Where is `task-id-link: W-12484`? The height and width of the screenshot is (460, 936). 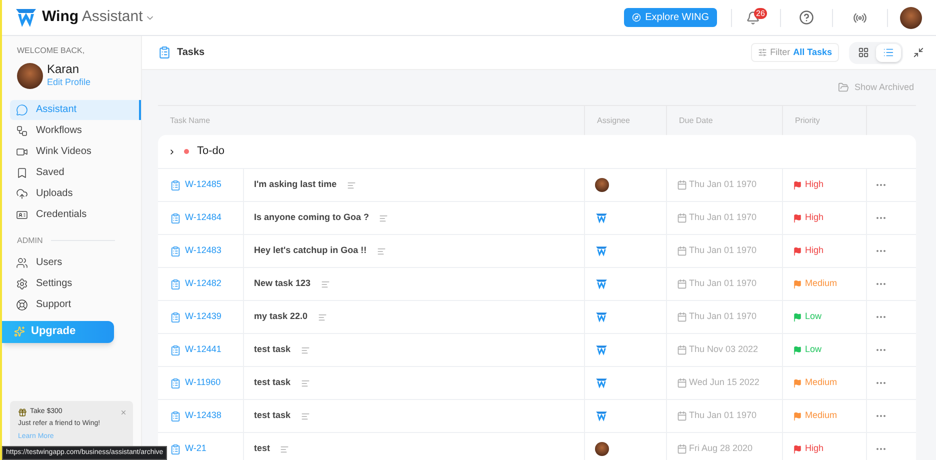 task-id-link: W-12484 is located at coordinates (203, 218).